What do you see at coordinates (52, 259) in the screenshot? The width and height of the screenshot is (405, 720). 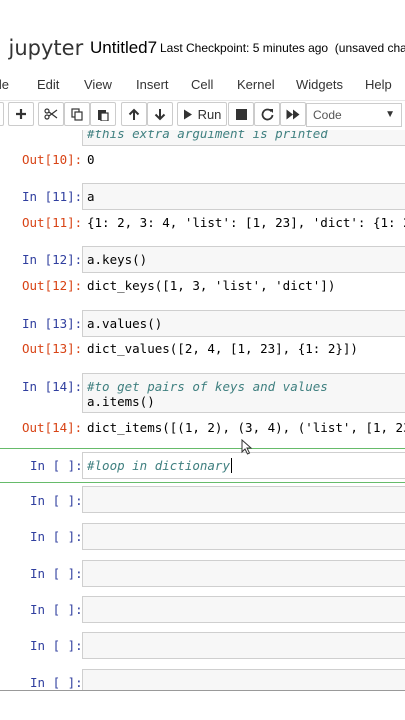 I see `input-prompt: In [12]:` at bounding box center [52, 259].